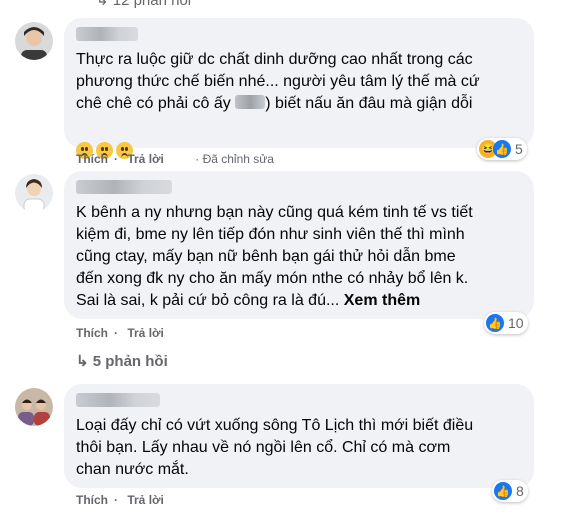 Image resolution: width=580 pixels, height=512 pixels. Describe the element at coordinates (143, 4) in the screenshot. I see `replies-link-top: ↳ 12 phản hồi` at that location.